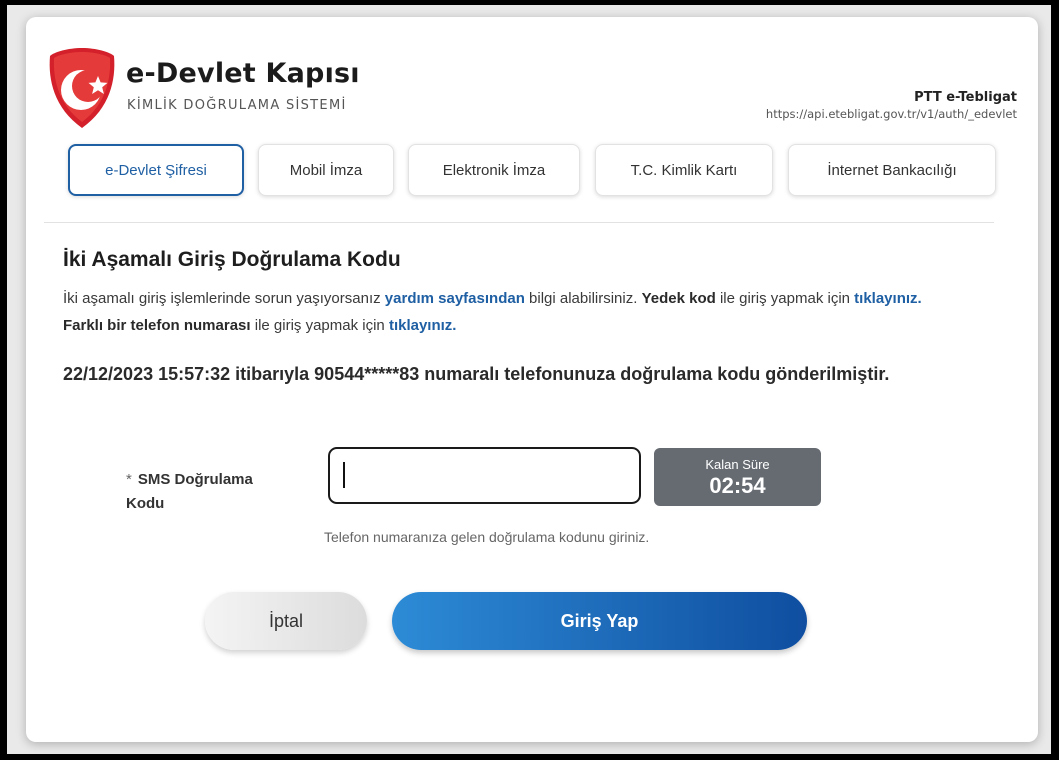 The image size is (1059, 760). Describe the element at coordinates (965, 97) in the screenshot. I see `service-name: PTT e-Tebligat` at that location.